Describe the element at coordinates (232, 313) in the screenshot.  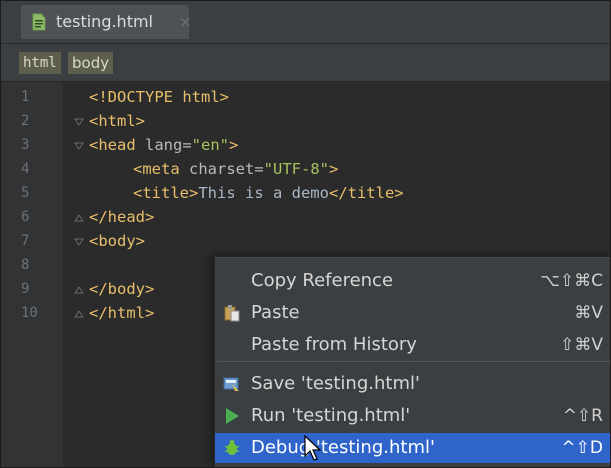
I see `paste-icon` at that location.